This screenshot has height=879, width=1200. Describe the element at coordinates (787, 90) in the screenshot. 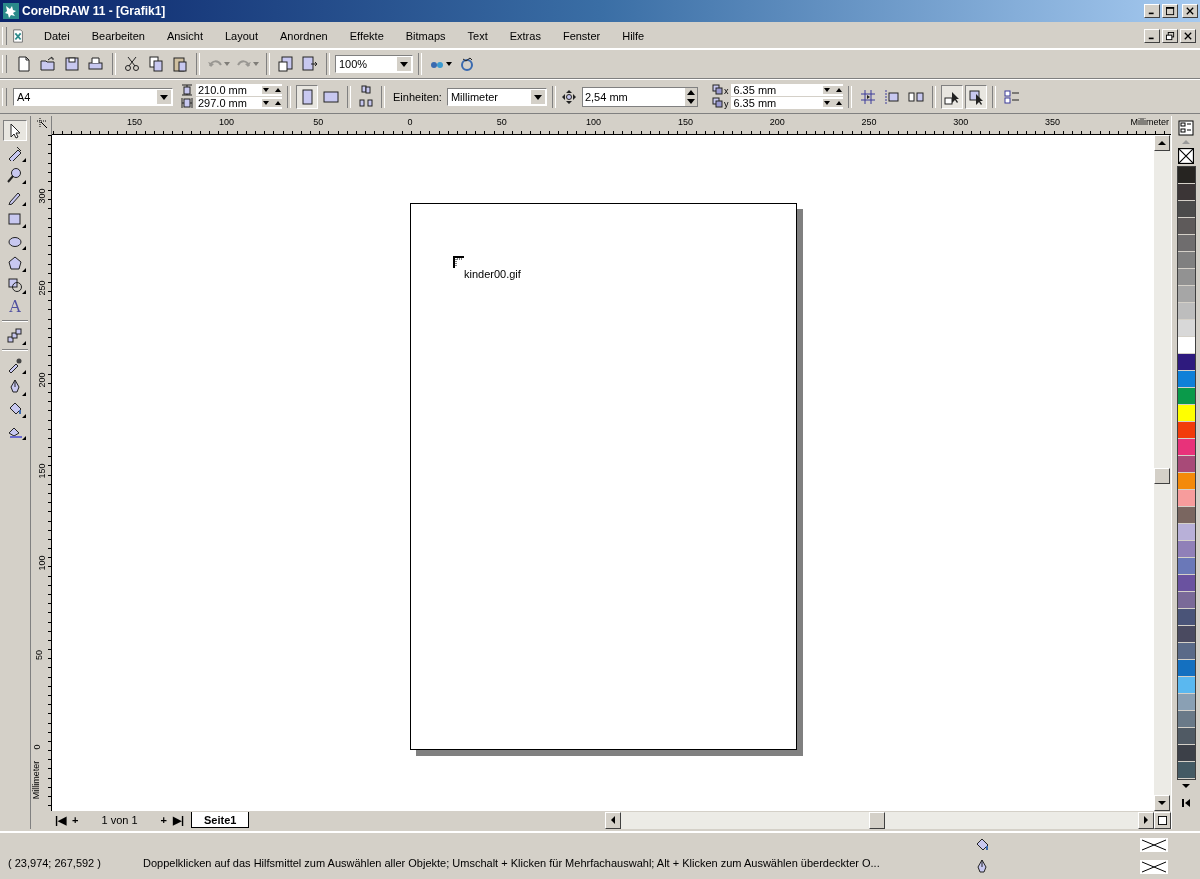

I see `duplicate-offset-x-field: 6.35 mm` at that location.